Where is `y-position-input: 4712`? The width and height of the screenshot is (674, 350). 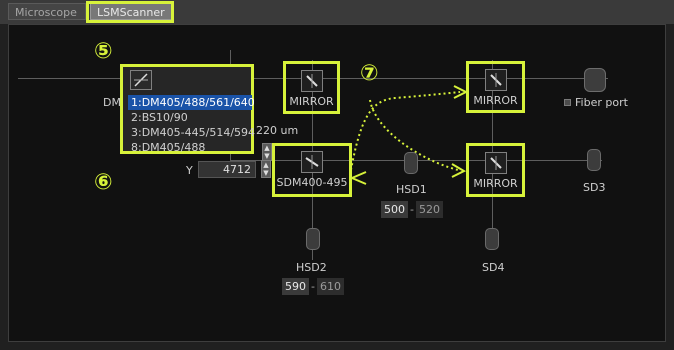
y-position-input: 4712 is located at coordinates (227, 169).